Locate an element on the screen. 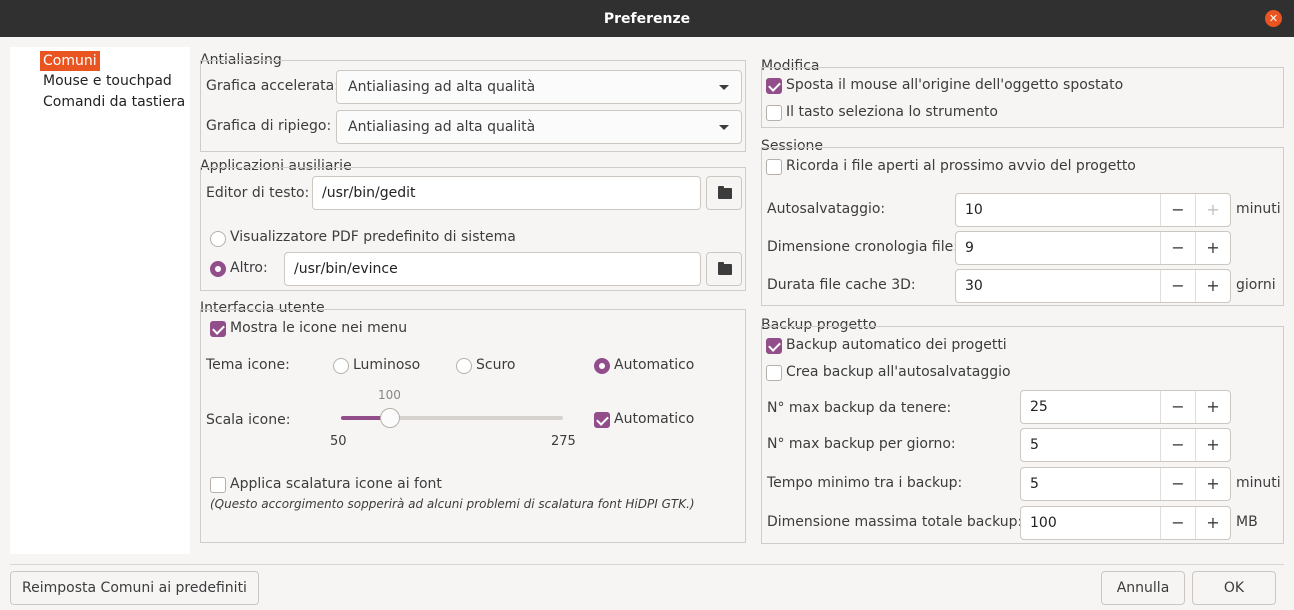 This screenshot has width=1294, height=610. min-backup-interval-spinner: 5 − + is located at coordinates (1125, 484).